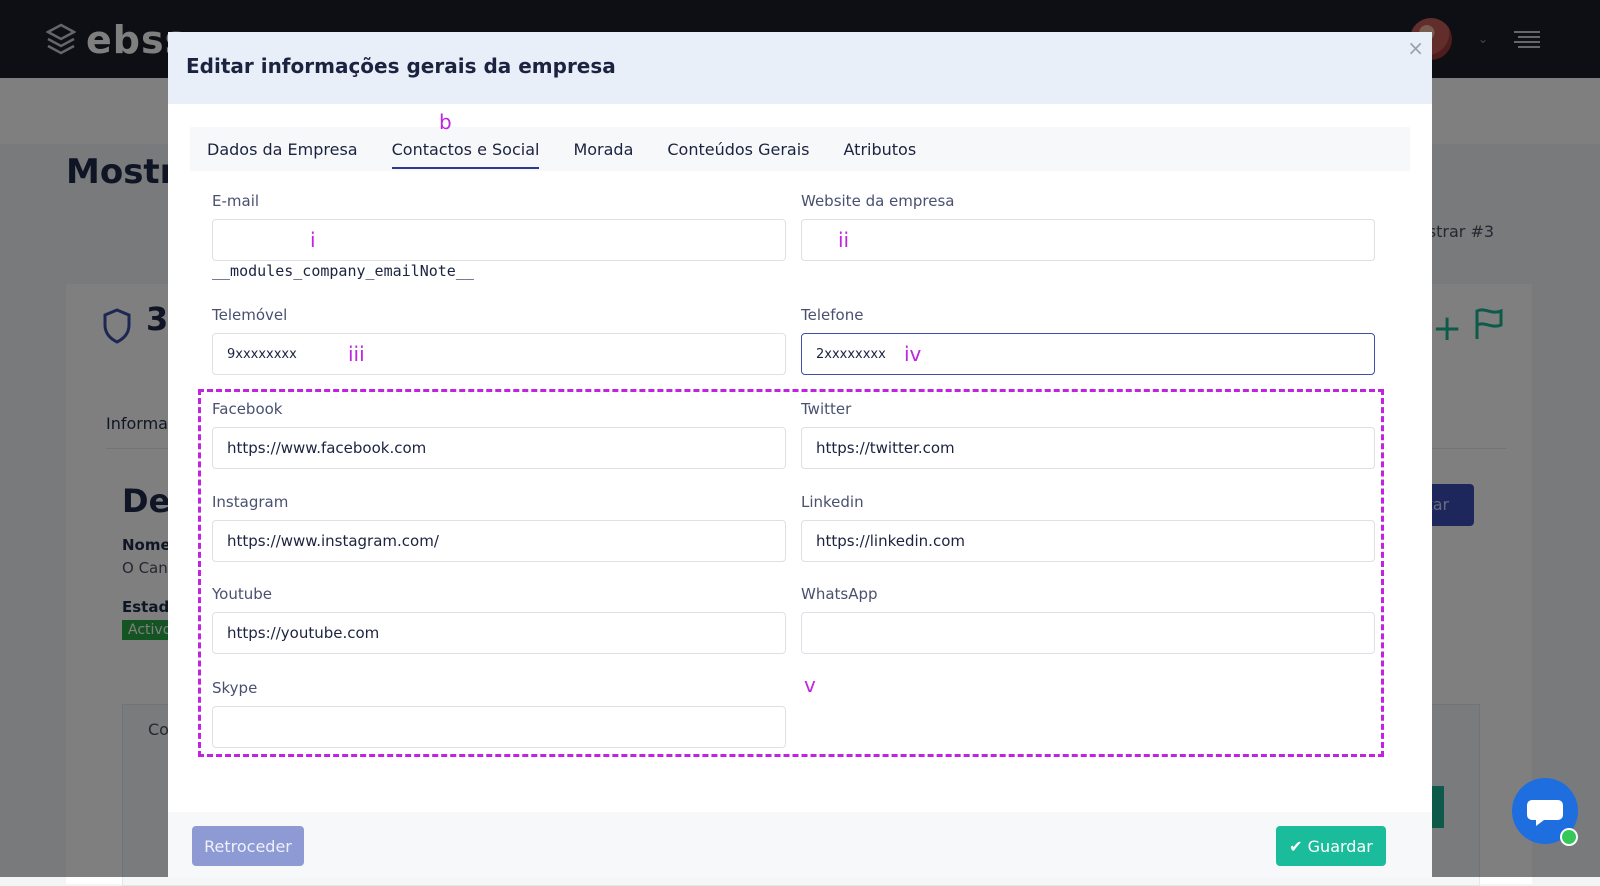 The image size is (1600, 886). Describe the element at coordinates (844, 240) in the screenshot. I see `annotation-ii: ii` at that location.